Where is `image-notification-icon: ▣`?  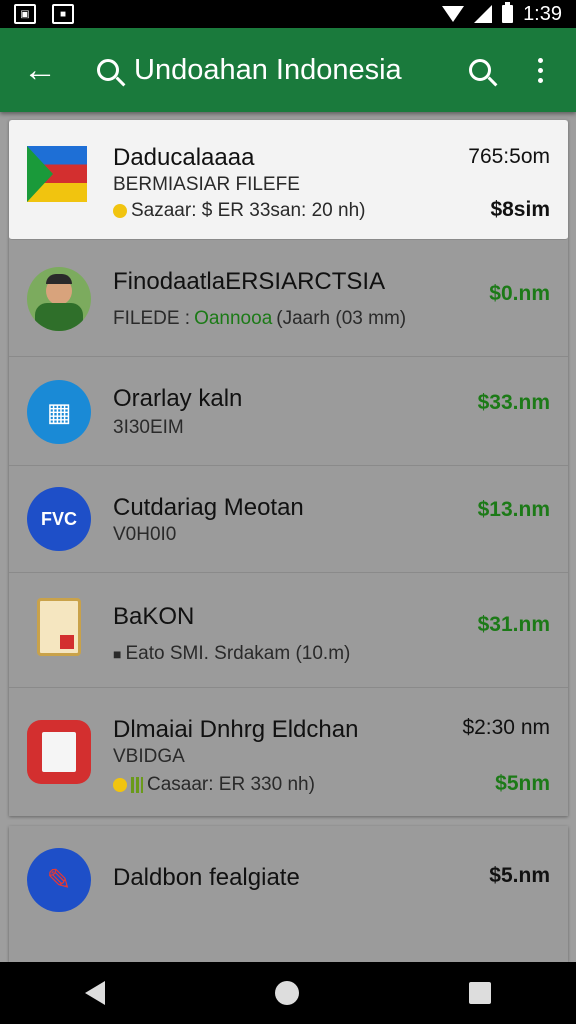
image-notification-icon: ▣ is located at coordinates (25, 14).